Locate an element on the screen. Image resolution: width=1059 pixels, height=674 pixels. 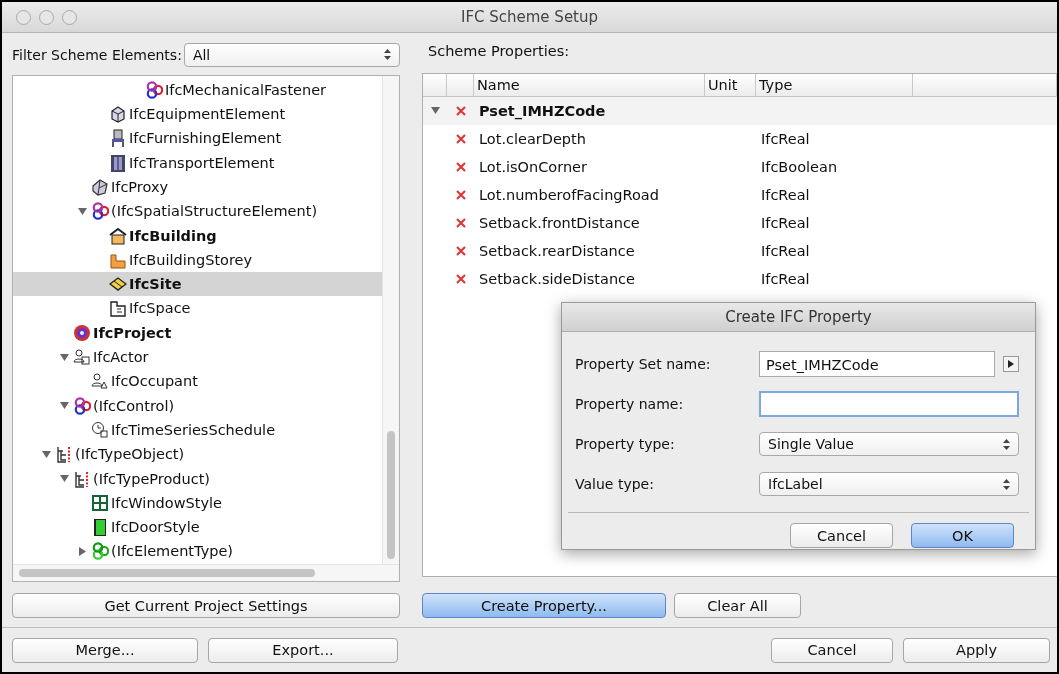
tree-item: (IfcTypeProduct) is located at coordinates (197, 478).